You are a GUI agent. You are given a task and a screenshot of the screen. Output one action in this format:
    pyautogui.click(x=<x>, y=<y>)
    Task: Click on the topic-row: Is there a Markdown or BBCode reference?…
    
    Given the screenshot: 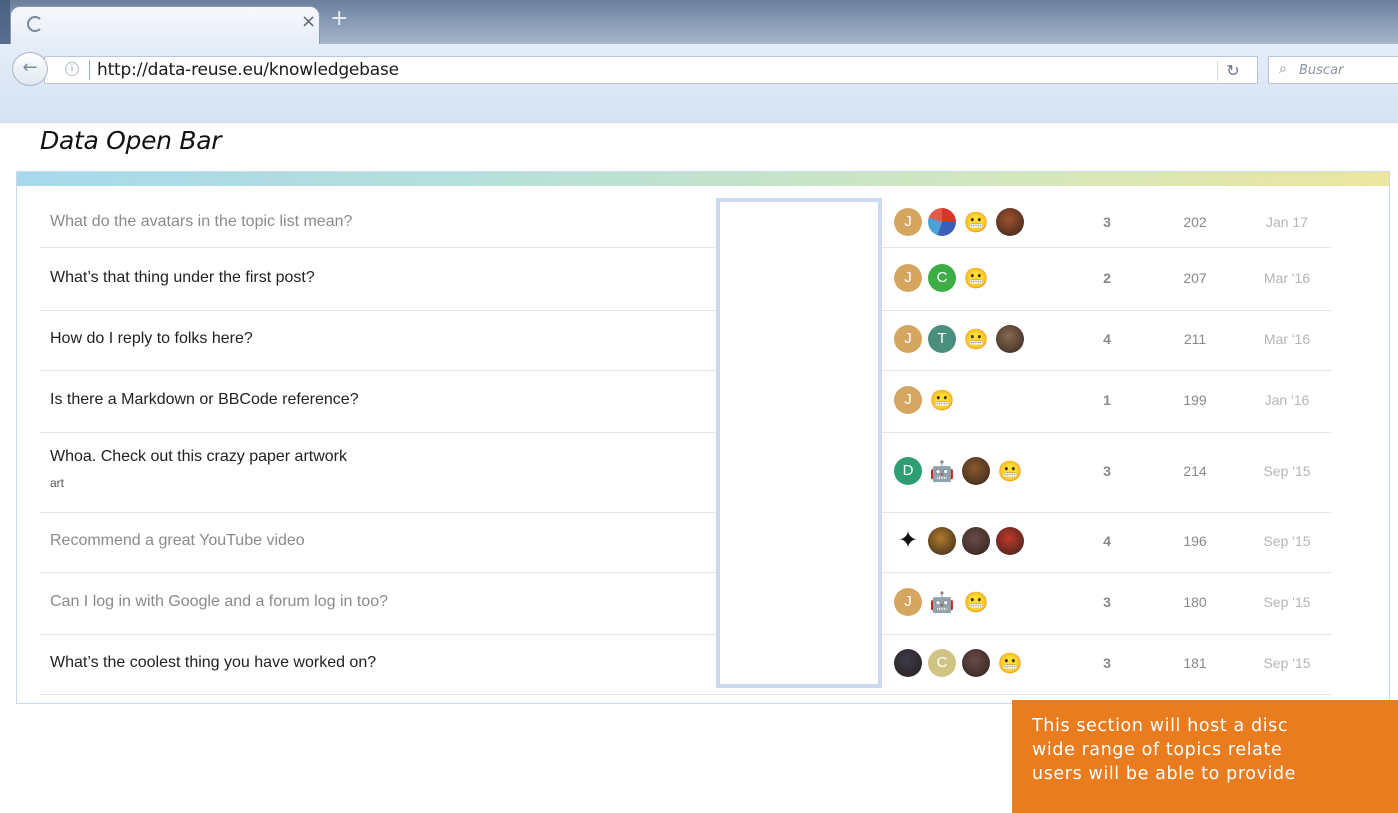 What is the action you would take?
    pyautogui.click(x=686, y=401)
    